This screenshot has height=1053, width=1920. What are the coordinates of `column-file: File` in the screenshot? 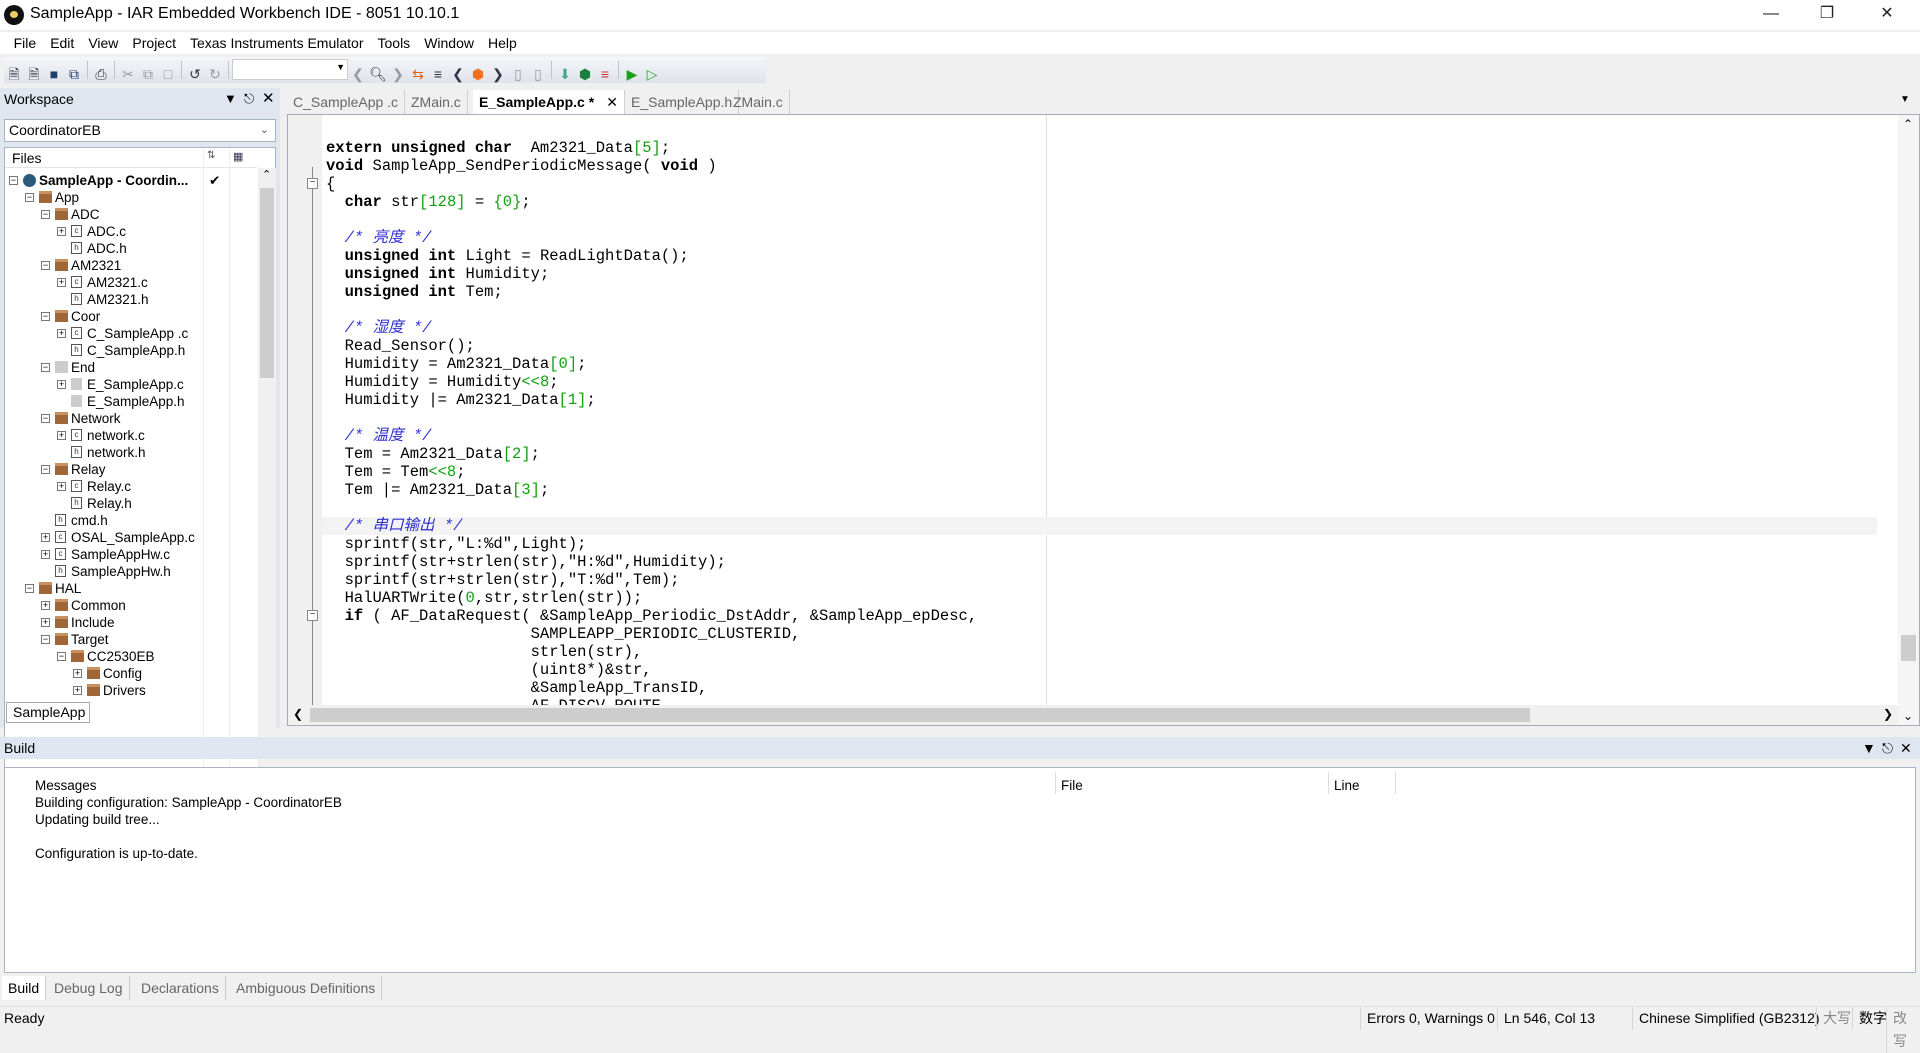 It's located at (1072, 785).